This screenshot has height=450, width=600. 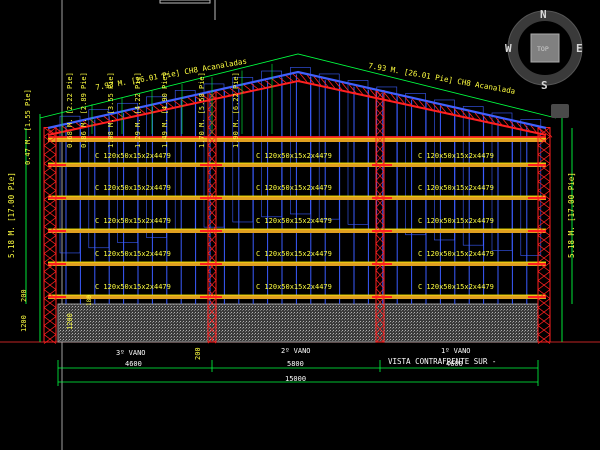 I want to click on viewcube-menu-button, so click(x=560, y=111).